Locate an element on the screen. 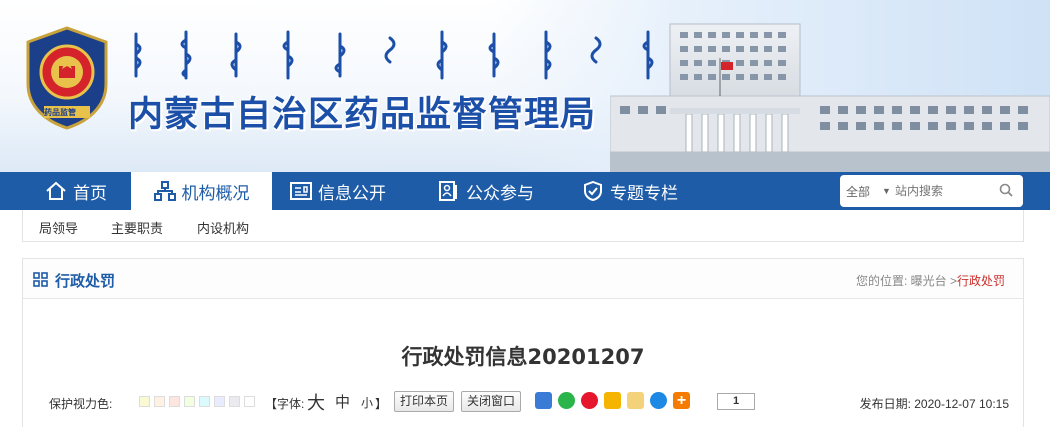  nav-item-org-overview: 机构概况 is located at coordinates (201, 191).